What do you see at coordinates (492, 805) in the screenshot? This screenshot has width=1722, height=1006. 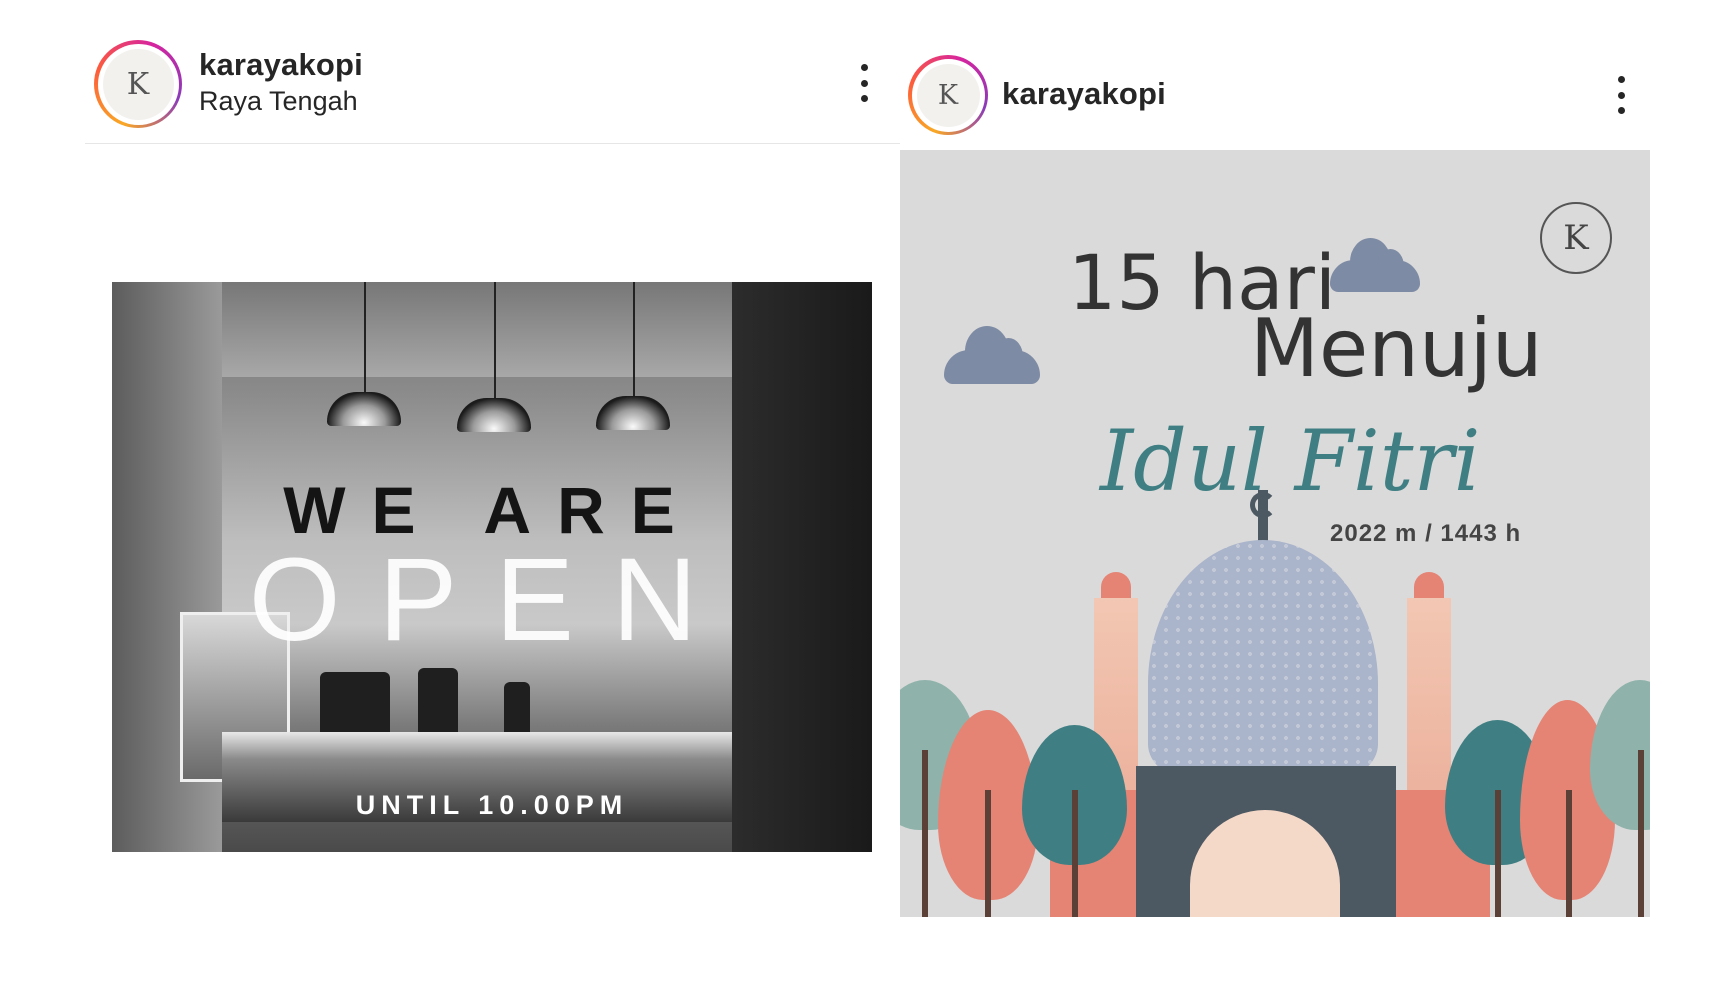 I see `sign-text-hours: UNTIL 10.00PM` at bounding box center [492, 805].